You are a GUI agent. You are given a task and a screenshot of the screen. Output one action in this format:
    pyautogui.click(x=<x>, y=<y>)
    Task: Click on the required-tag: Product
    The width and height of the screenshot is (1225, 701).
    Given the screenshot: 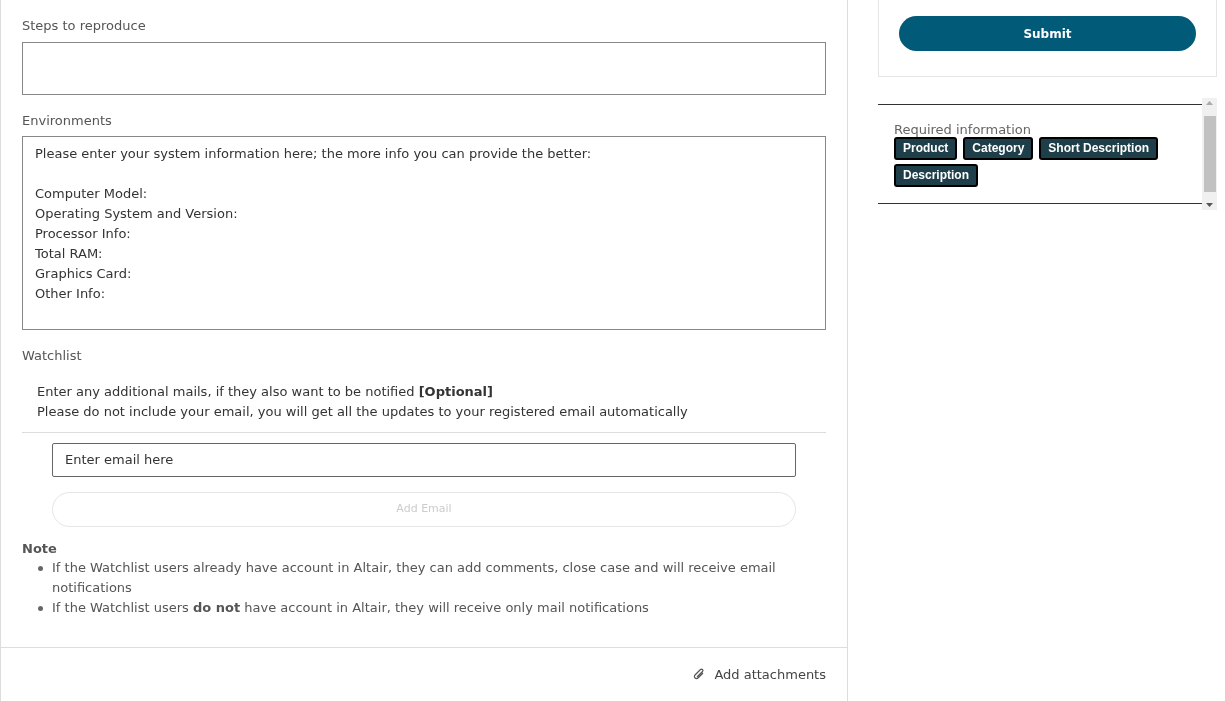 What is the action you would take?
    pyautogui.click(x=926, y=148)
    